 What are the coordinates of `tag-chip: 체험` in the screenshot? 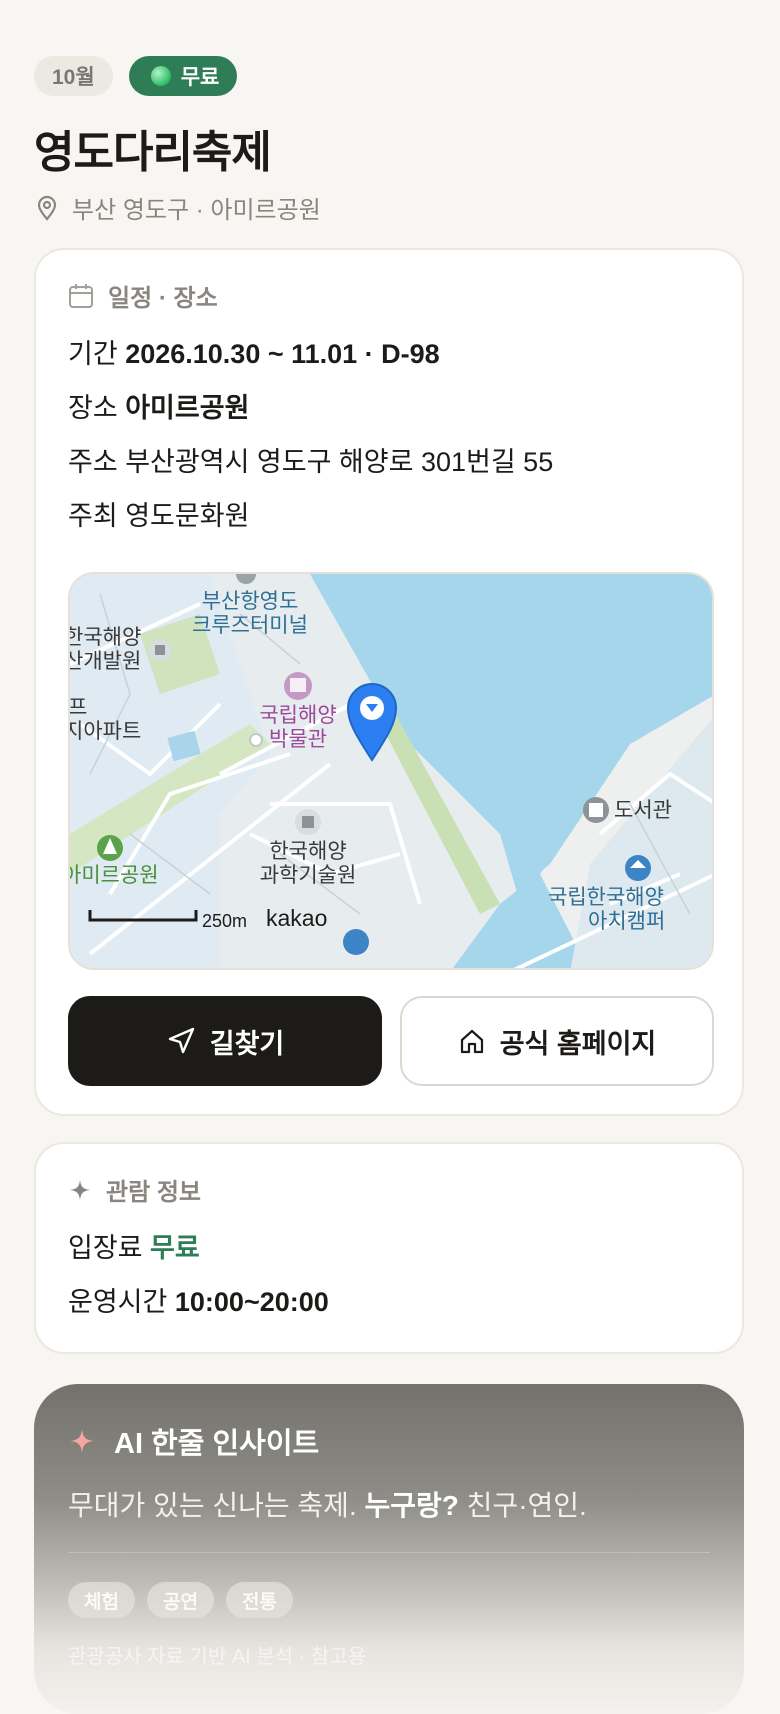 It's located at (101, 1600).